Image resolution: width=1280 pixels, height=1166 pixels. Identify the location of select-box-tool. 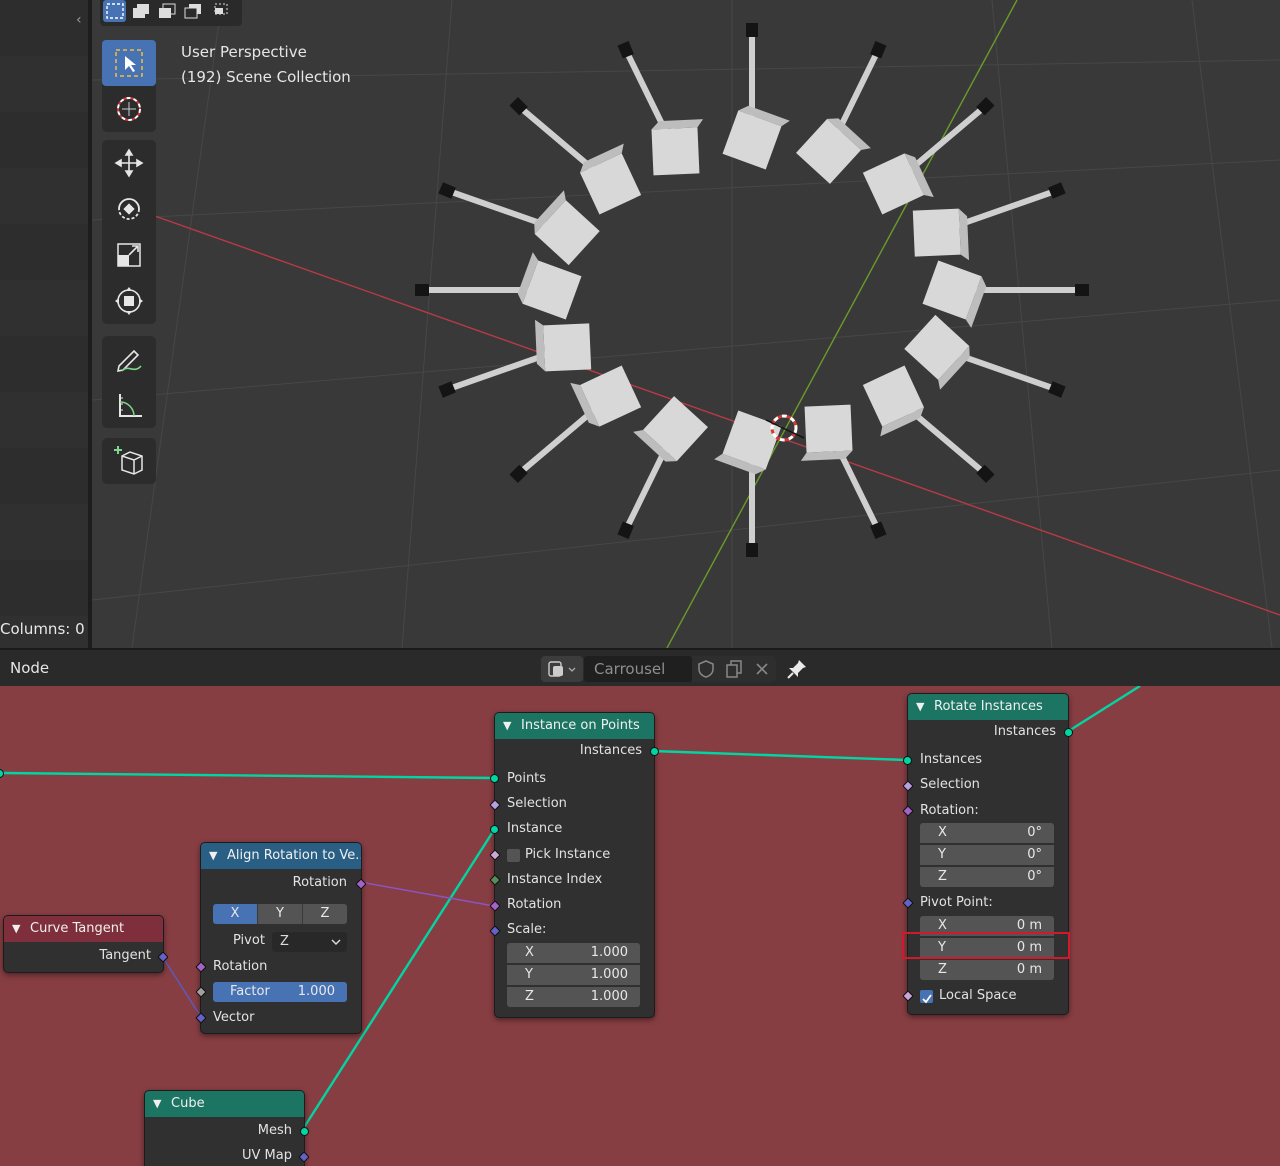
(129, 63).